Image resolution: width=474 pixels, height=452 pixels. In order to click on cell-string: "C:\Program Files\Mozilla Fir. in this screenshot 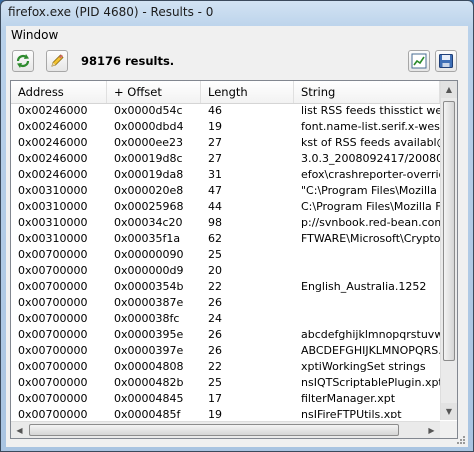, I will do `click(370, 190)`.